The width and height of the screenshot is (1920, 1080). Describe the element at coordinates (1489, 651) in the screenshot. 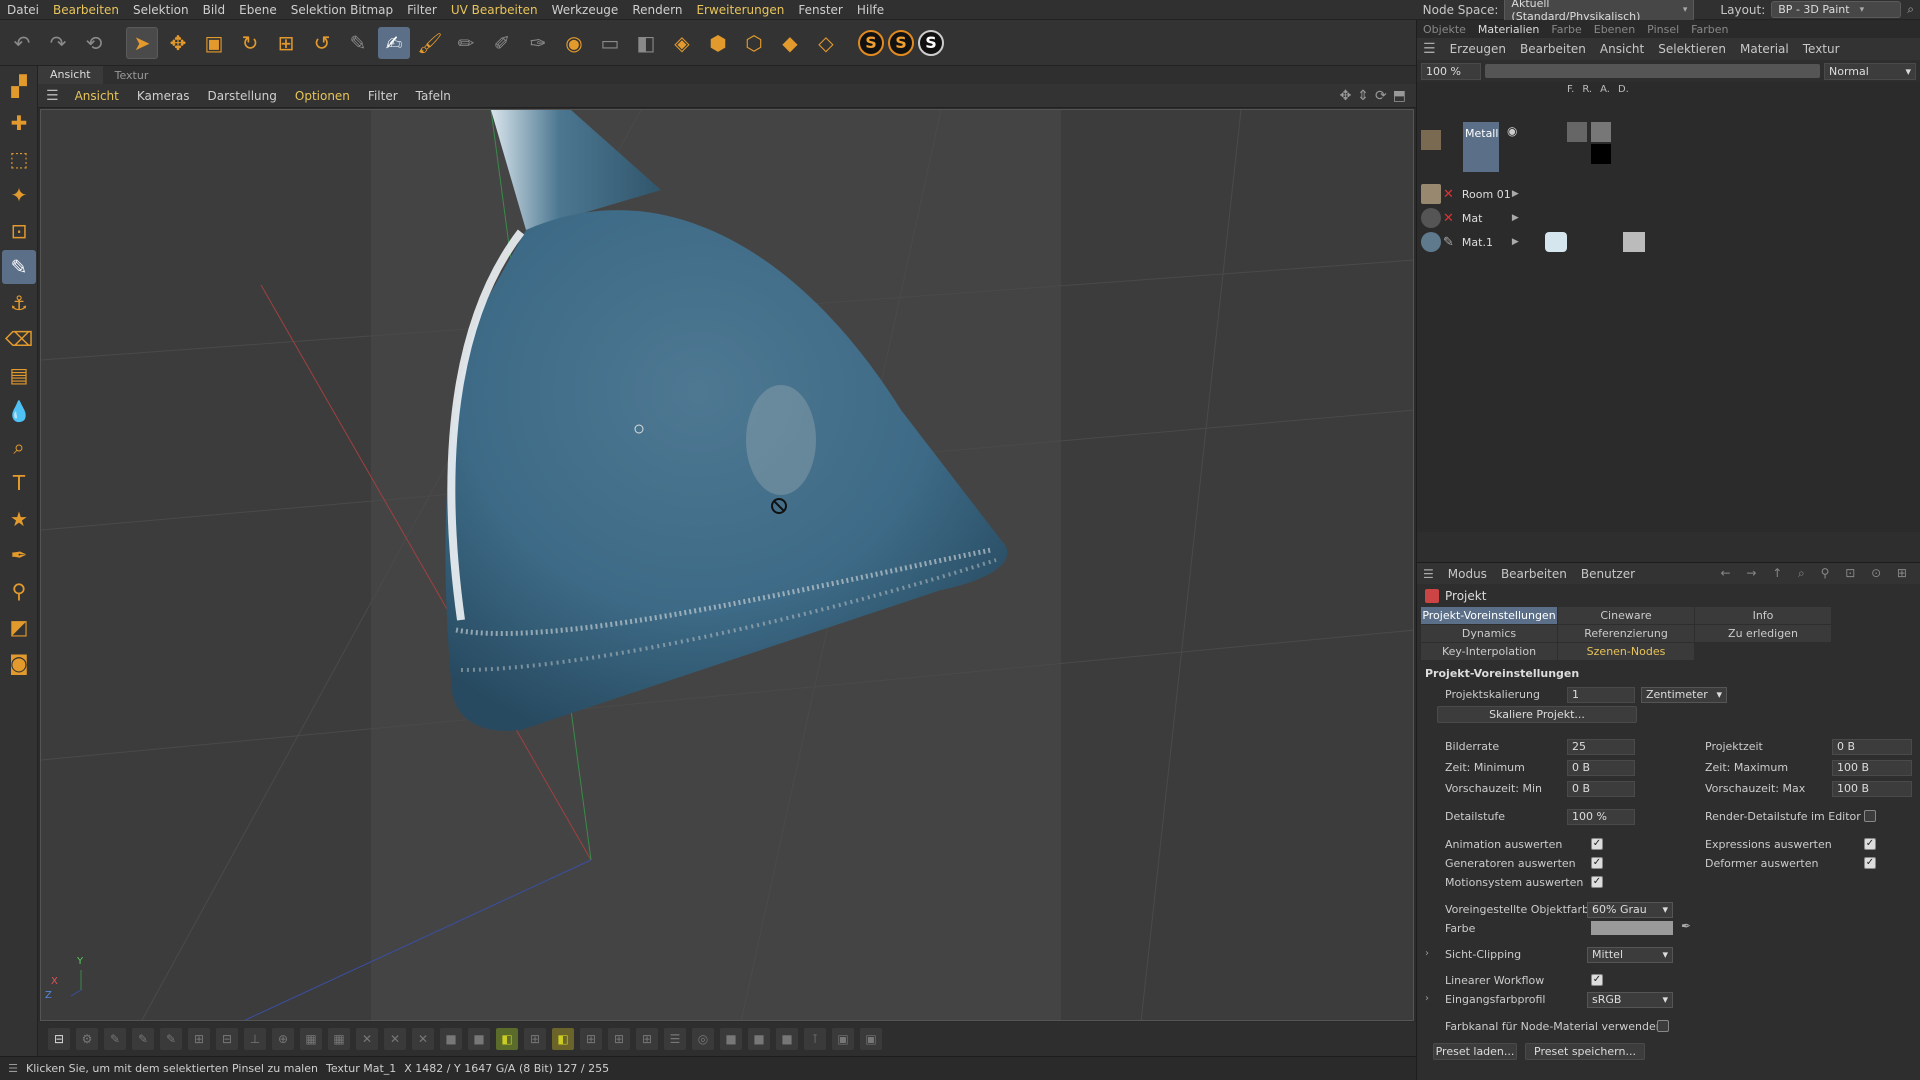

I see `tab-key-interpolation: Key-Interpolation` at that location.